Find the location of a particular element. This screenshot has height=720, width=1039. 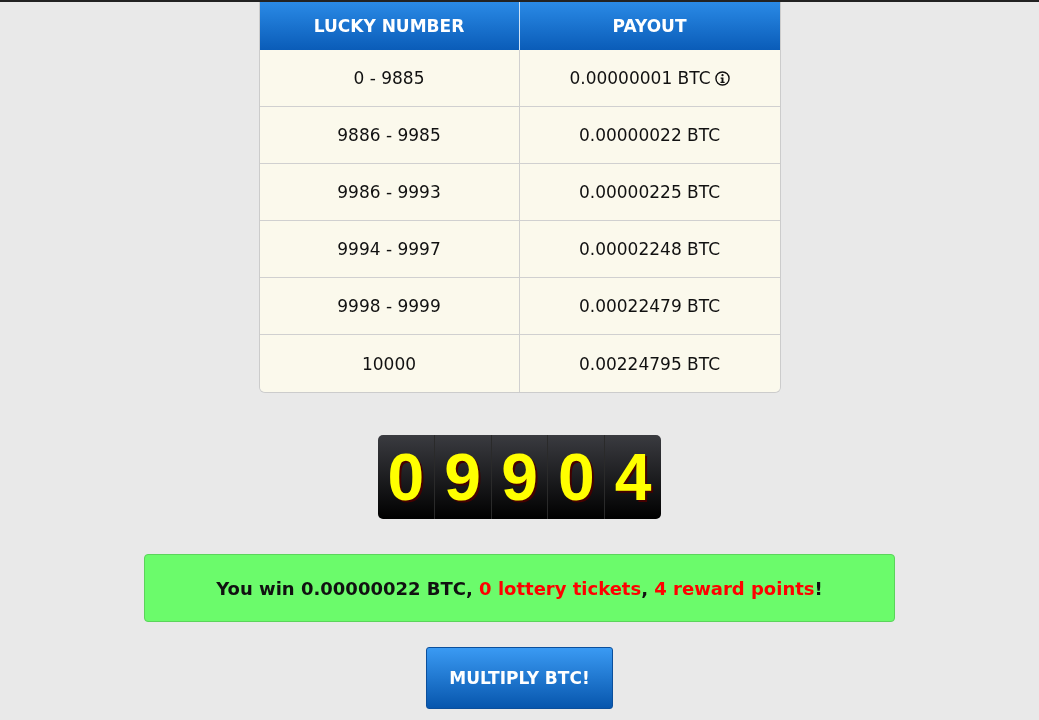

table-cell: 9986 - 9993 is located at coordinates (389, 192).